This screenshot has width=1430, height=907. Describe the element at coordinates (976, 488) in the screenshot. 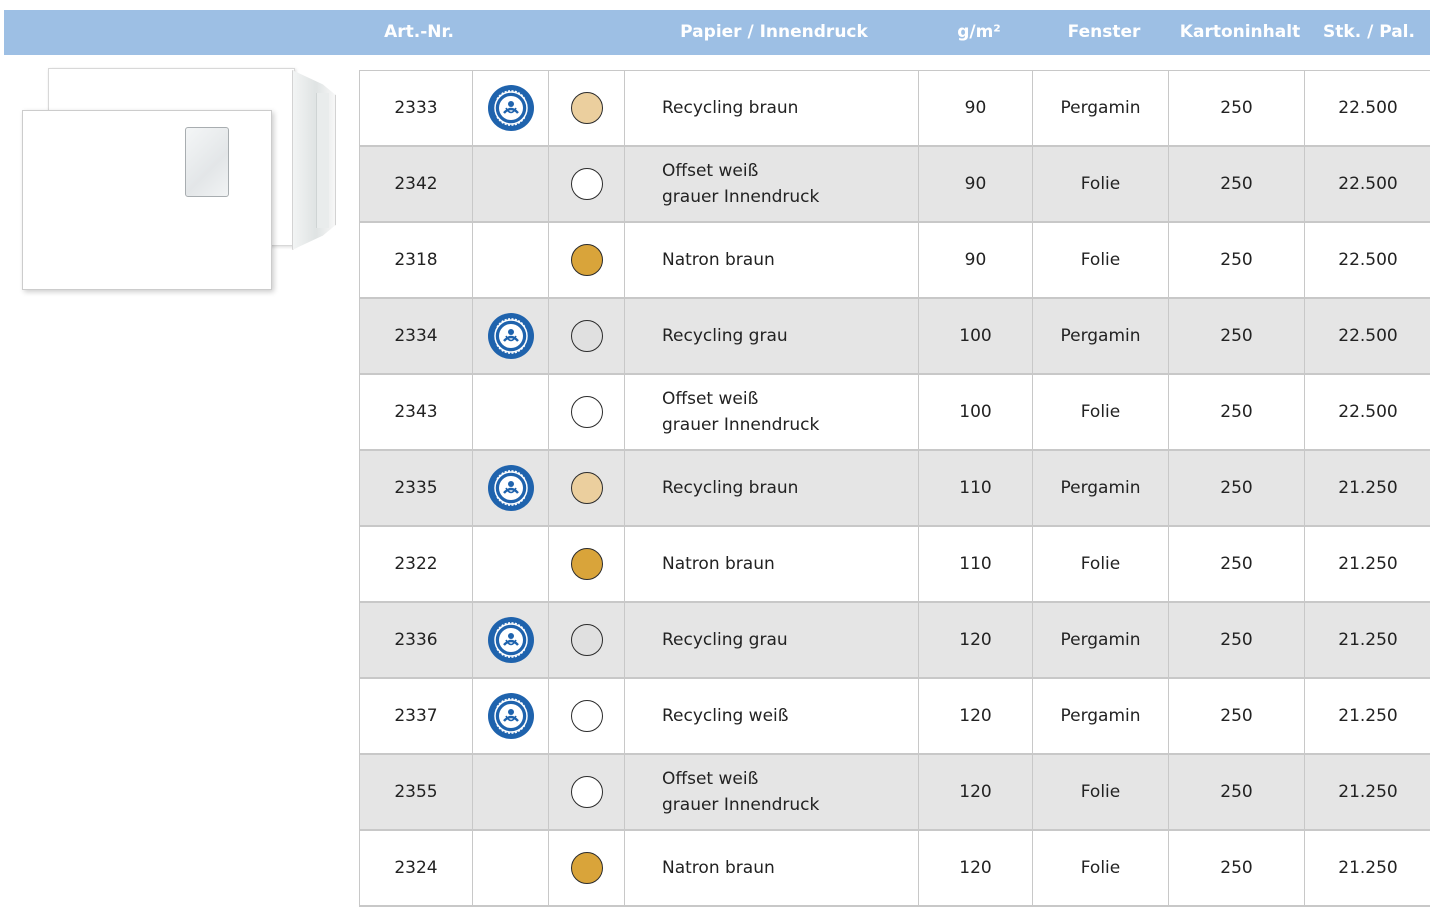

I see `gsm-cell: 110` at that location.